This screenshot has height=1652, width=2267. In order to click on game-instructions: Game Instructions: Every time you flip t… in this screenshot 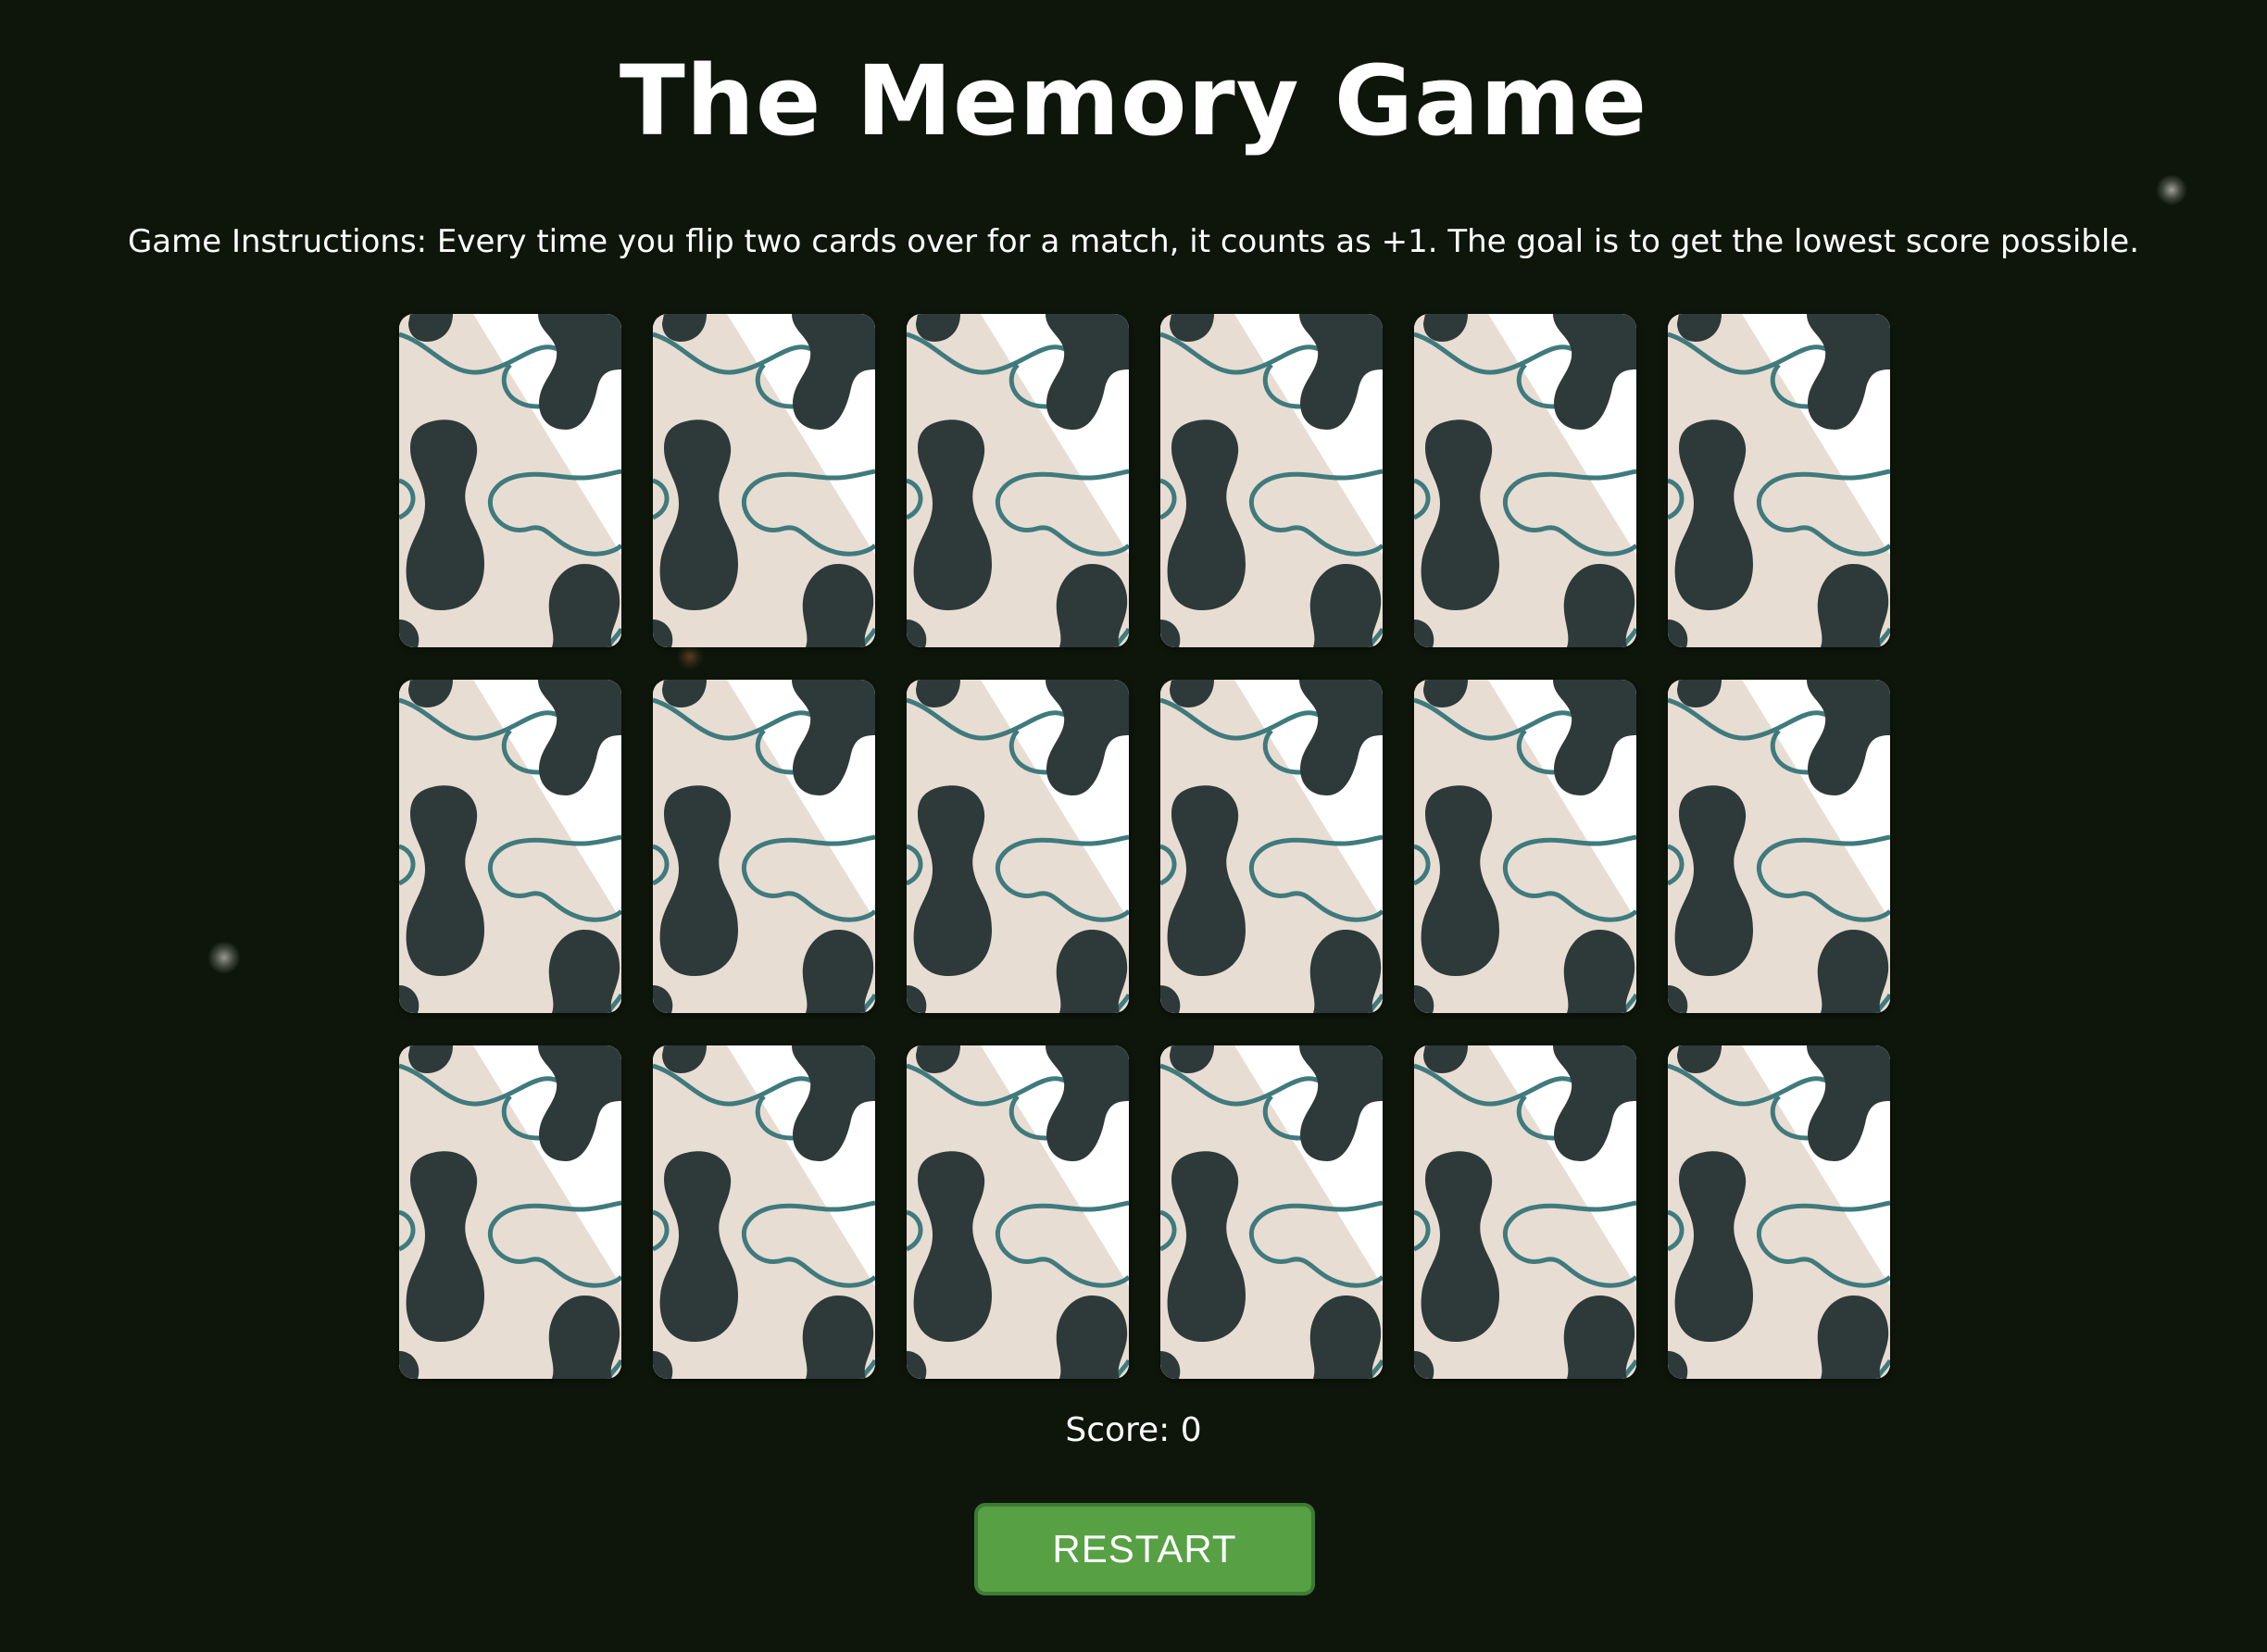, I will do `click(1133, 241)`.